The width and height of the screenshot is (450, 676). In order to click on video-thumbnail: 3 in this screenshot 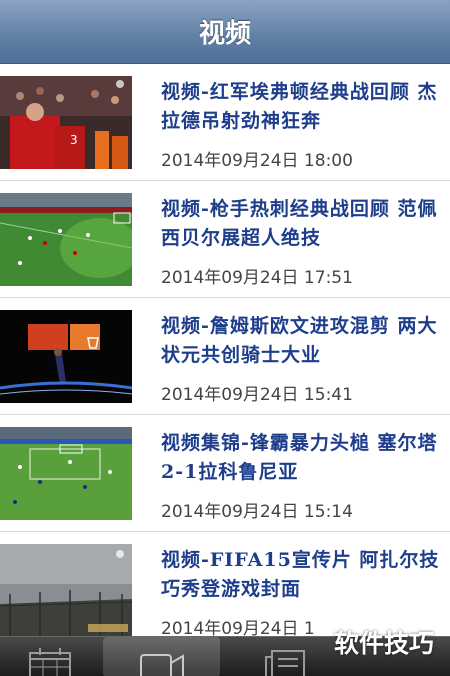, I will do `click(66, 122)`.